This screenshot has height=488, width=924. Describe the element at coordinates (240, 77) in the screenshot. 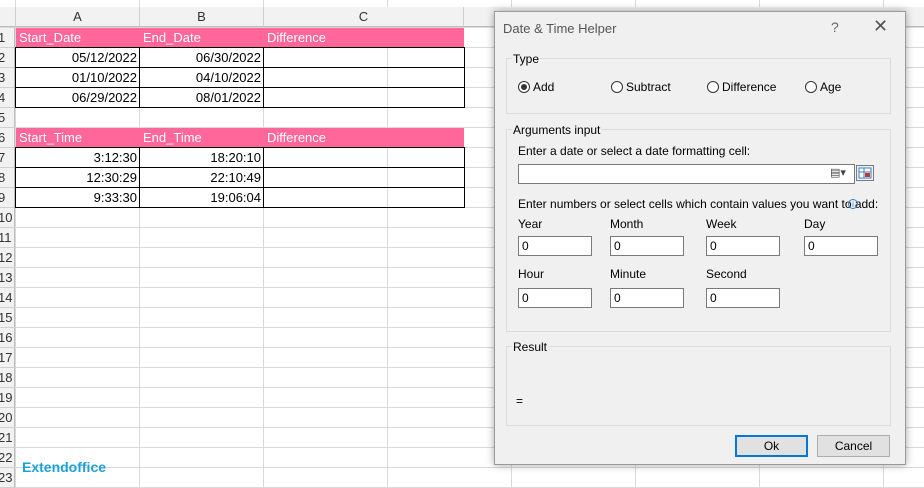

I see `table1-border` at that location.